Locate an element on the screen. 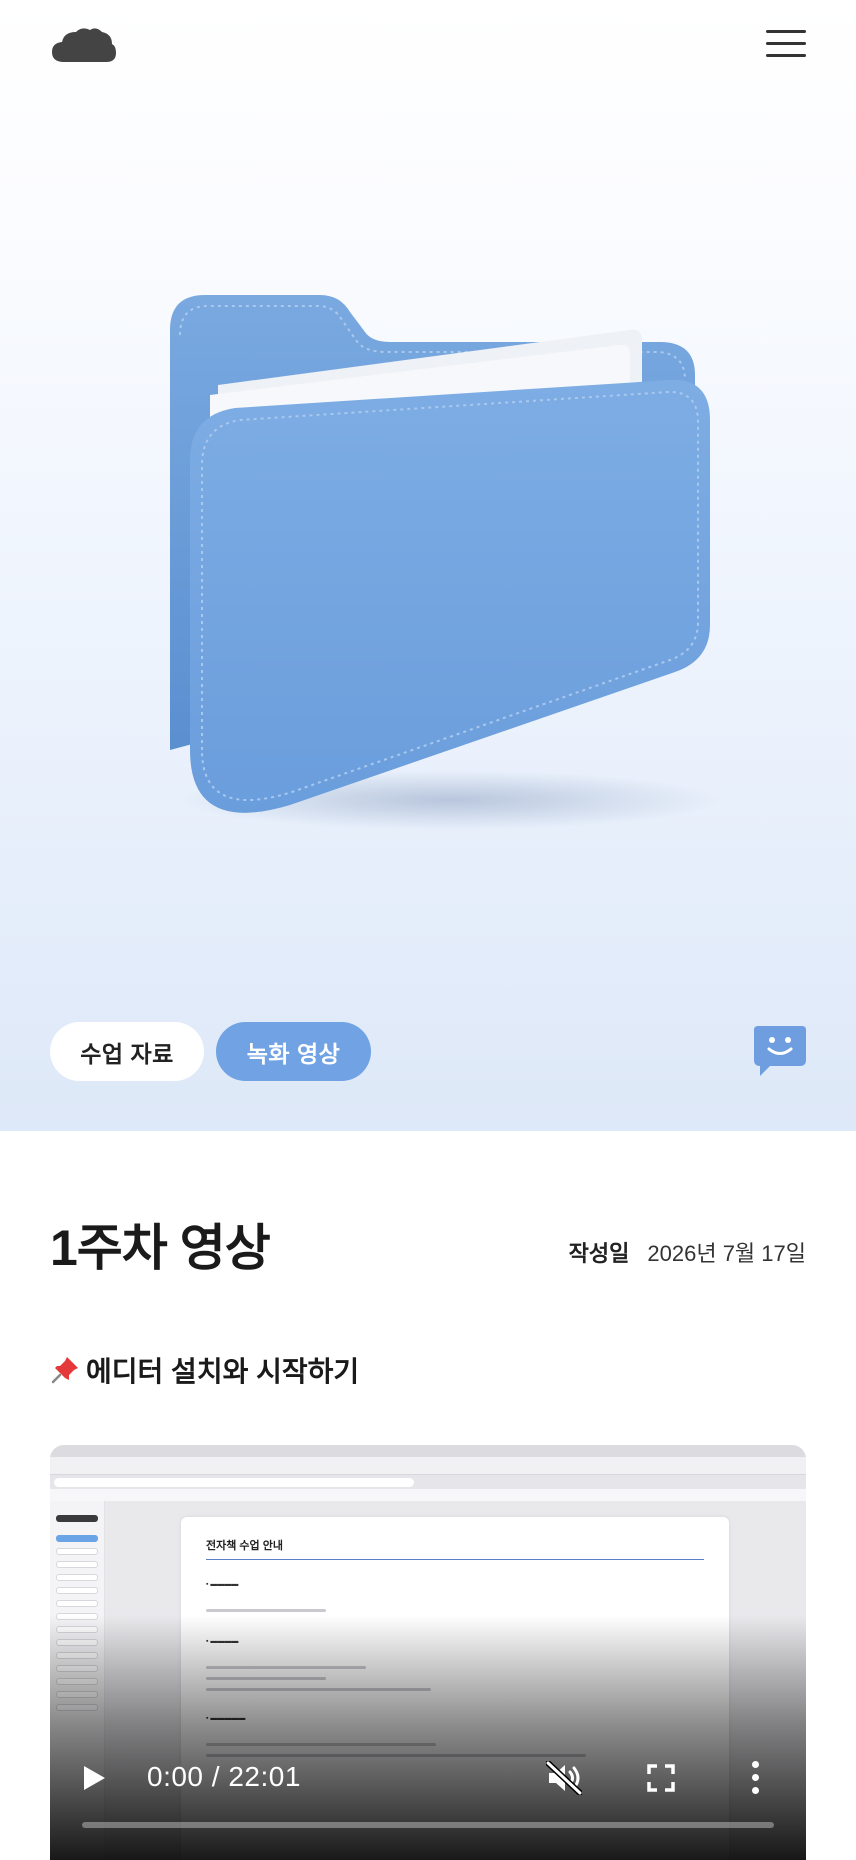 The image size is (856, 1860). video-time: 0:00 / 22:01 is located at coordinates (224, 1777).